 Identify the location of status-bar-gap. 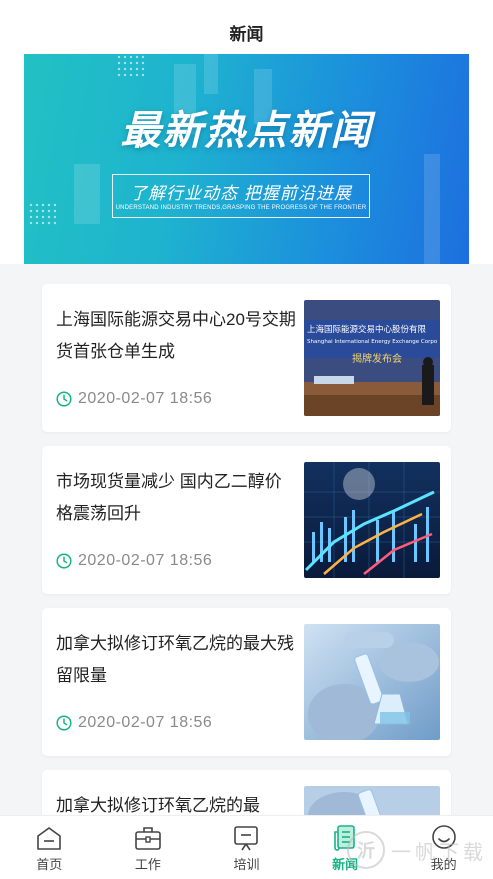
(246, 6).